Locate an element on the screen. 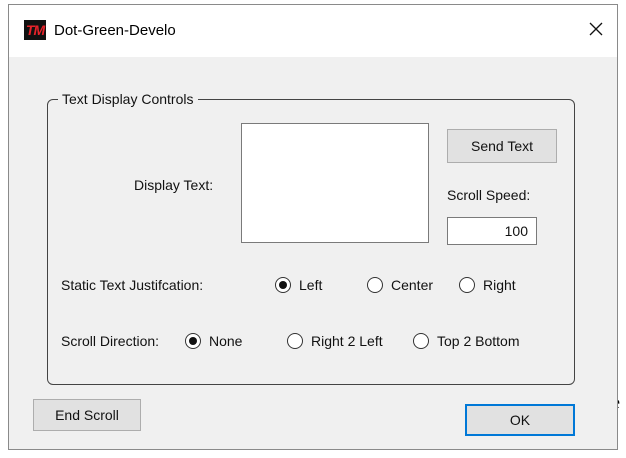  close-button is located at coordinates (596, 30).